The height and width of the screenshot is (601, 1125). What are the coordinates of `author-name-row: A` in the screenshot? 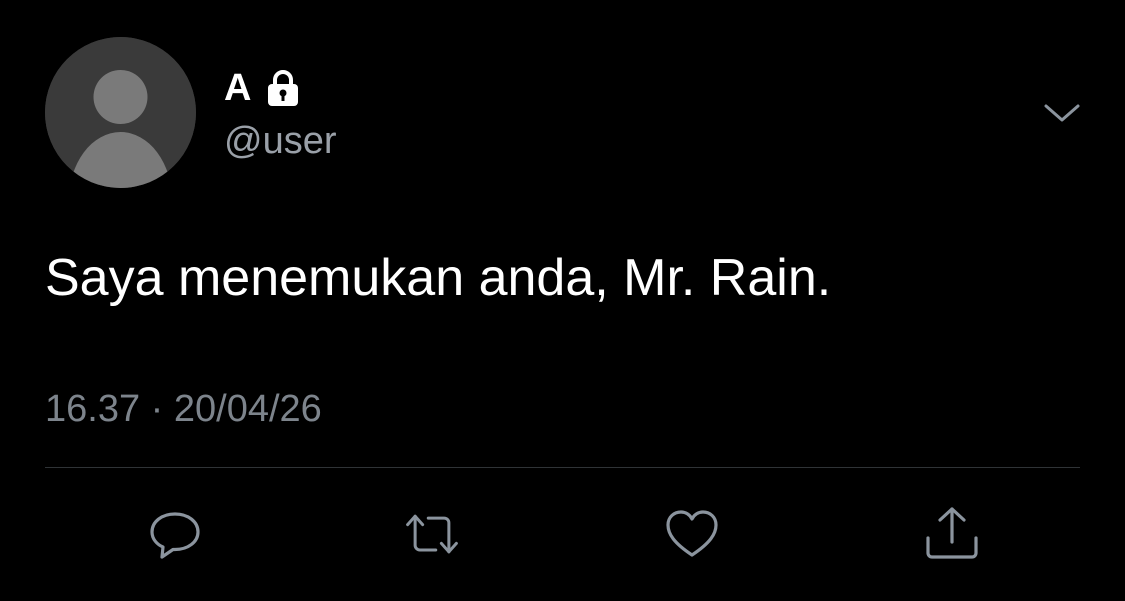 It's located at (263, 88).